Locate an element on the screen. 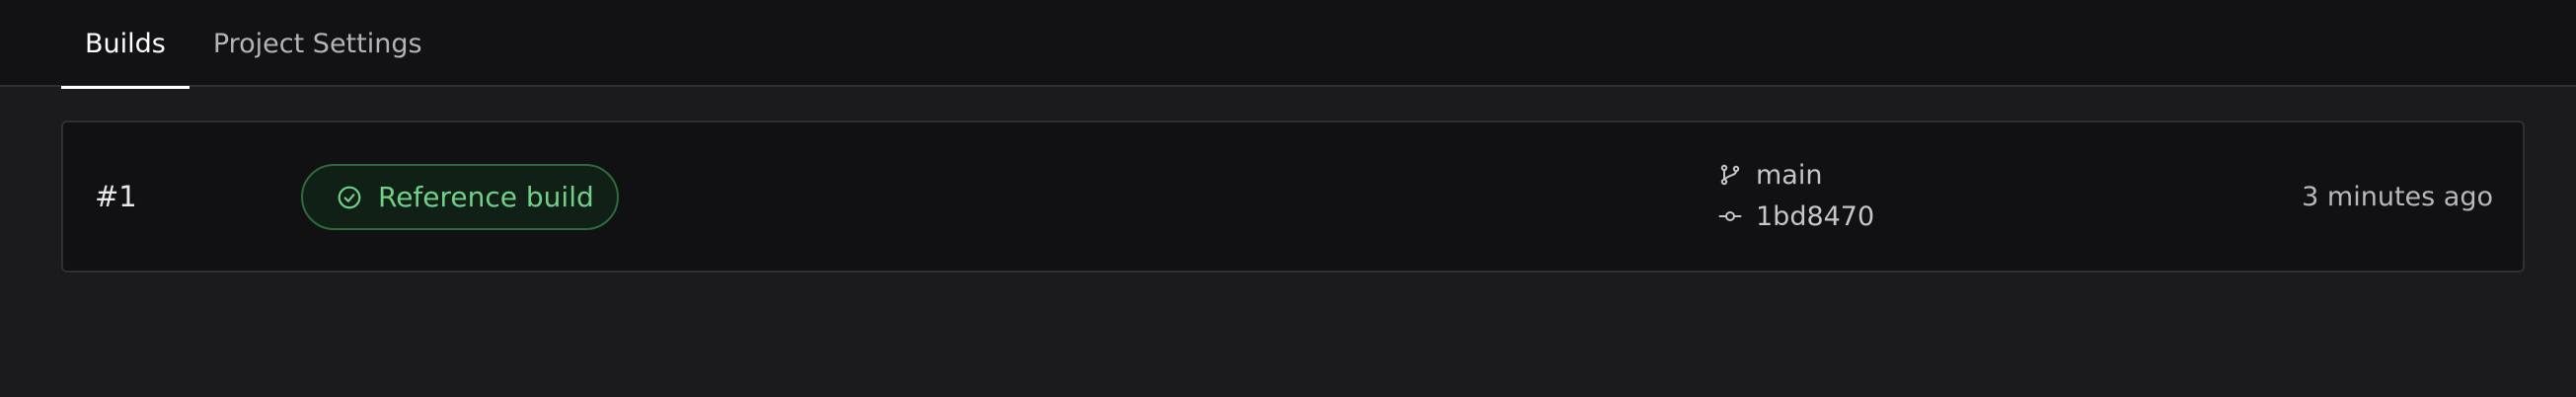 This screenshot has width=2576, height=397. branch-name: main is located at coordinates (1789, 175).